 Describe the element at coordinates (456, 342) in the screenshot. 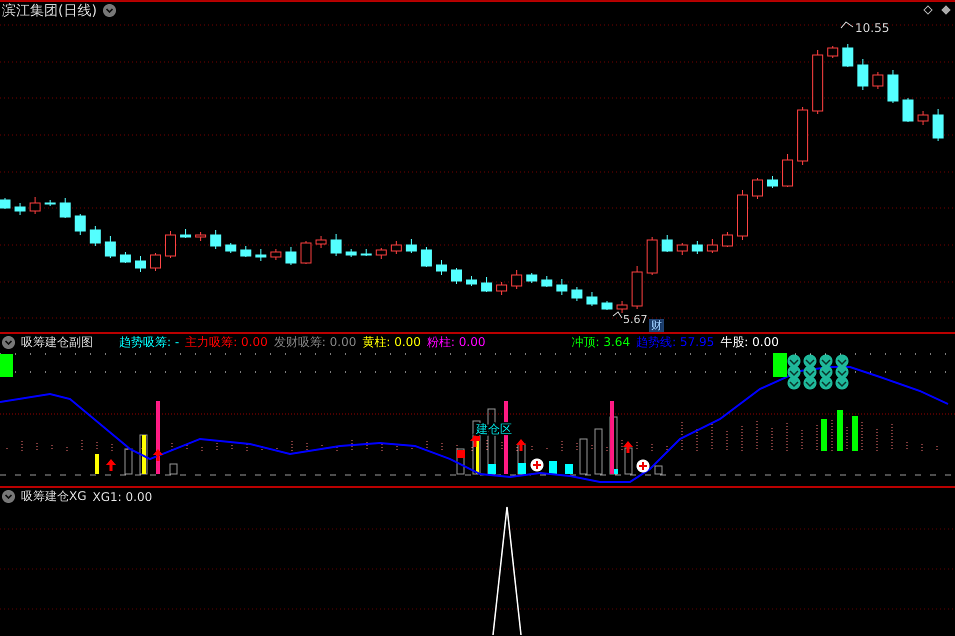

I see `indicator-reading: 粉柱: 0.00` at that location.